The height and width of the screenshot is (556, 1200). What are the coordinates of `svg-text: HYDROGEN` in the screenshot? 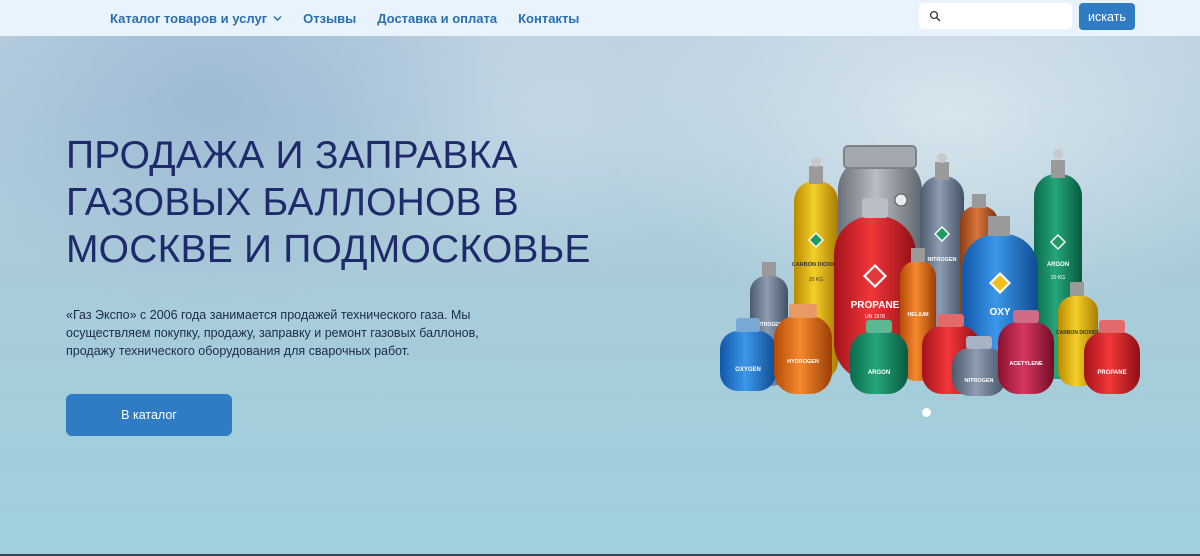 It's located at (803, 362).